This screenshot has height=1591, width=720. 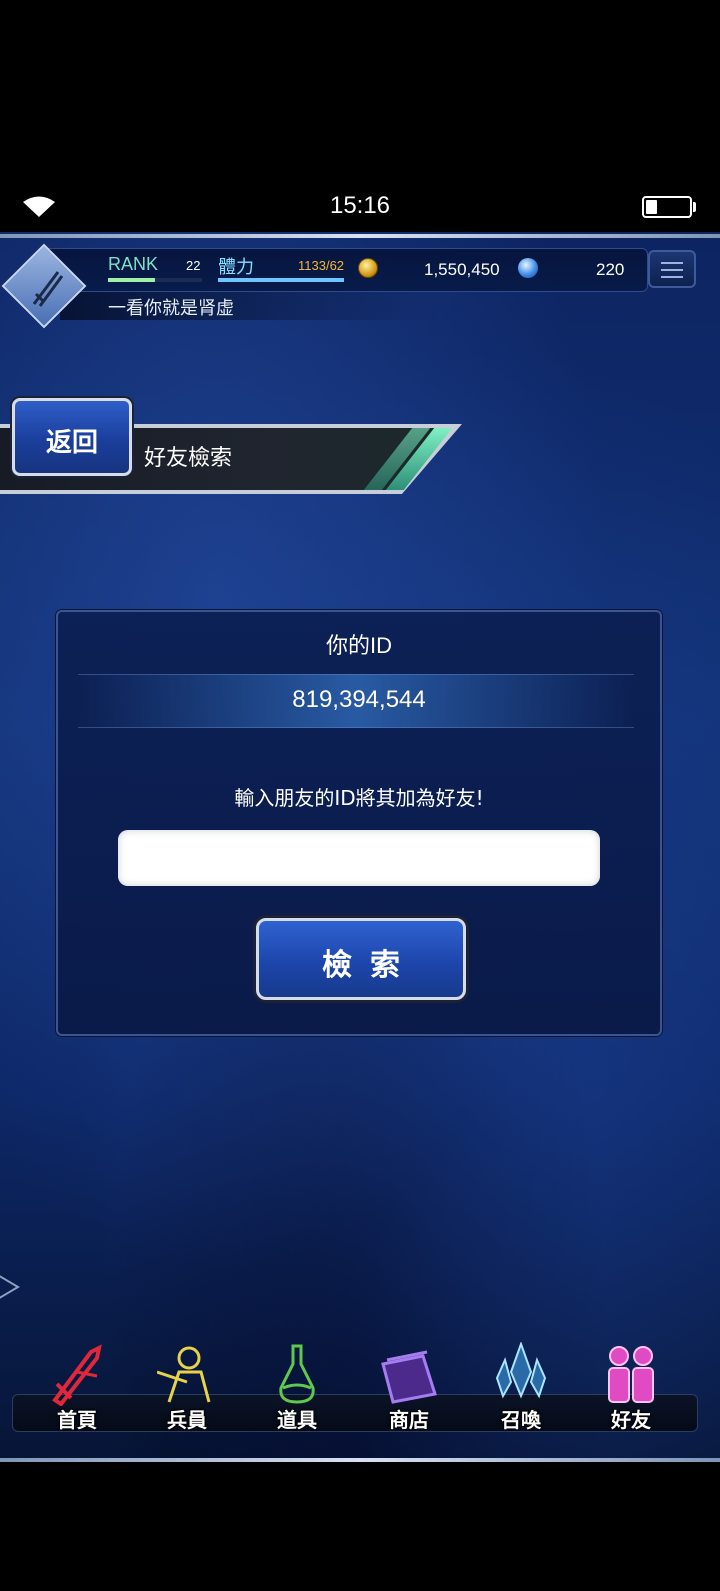 I want to click on shop-icon, so click(x=409, y=1377).